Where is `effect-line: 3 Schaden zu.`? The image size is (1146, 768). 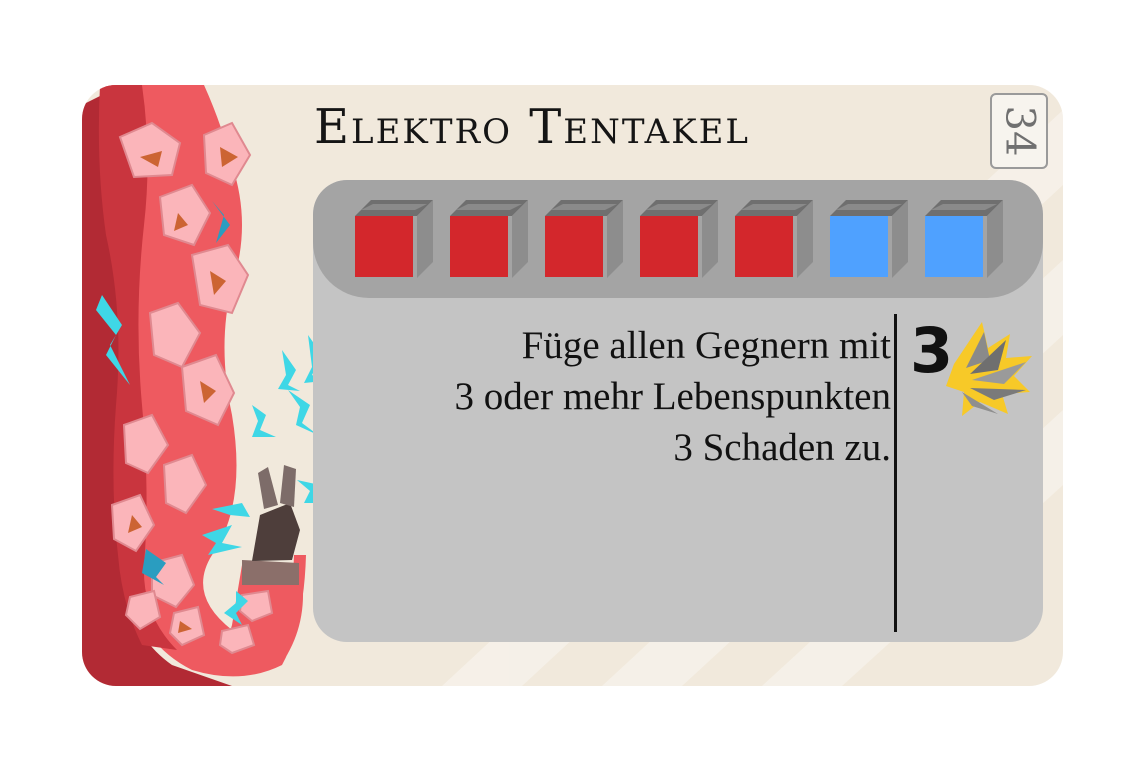
effect-line: 3 Schaden zu. is located at coordinates (782, 447).